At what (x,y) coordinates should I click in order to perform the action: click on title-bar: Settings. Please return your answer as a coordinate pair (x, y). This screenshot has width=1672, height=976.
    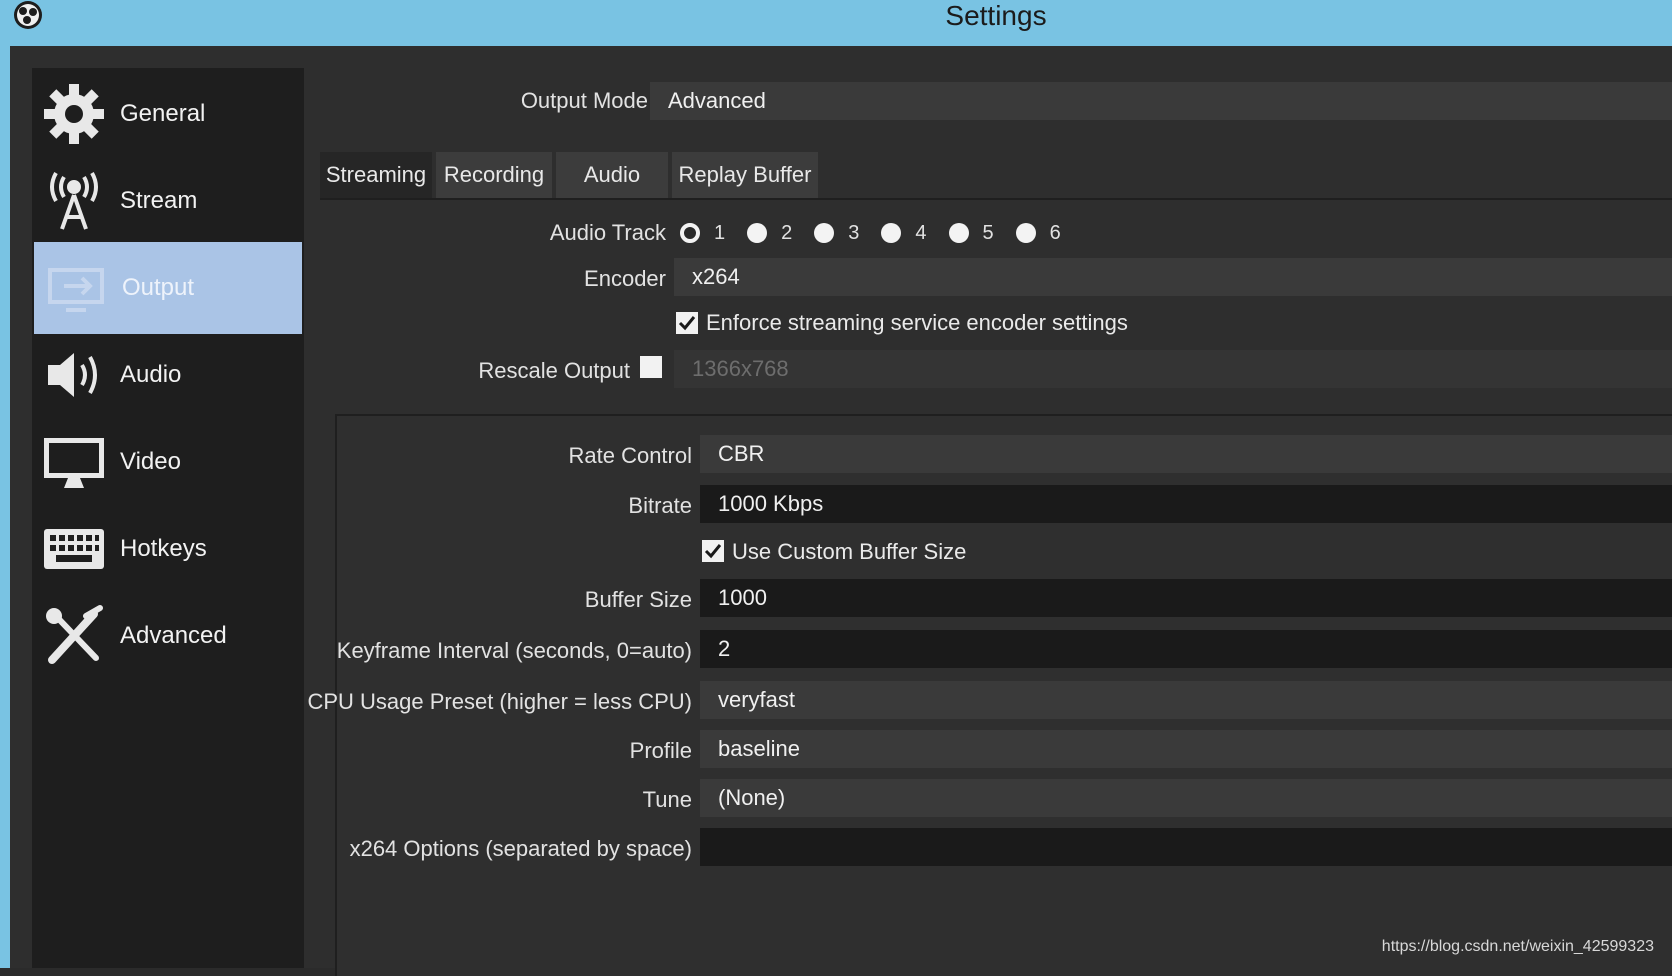
    Looking at the image, I should click on (836, 23).